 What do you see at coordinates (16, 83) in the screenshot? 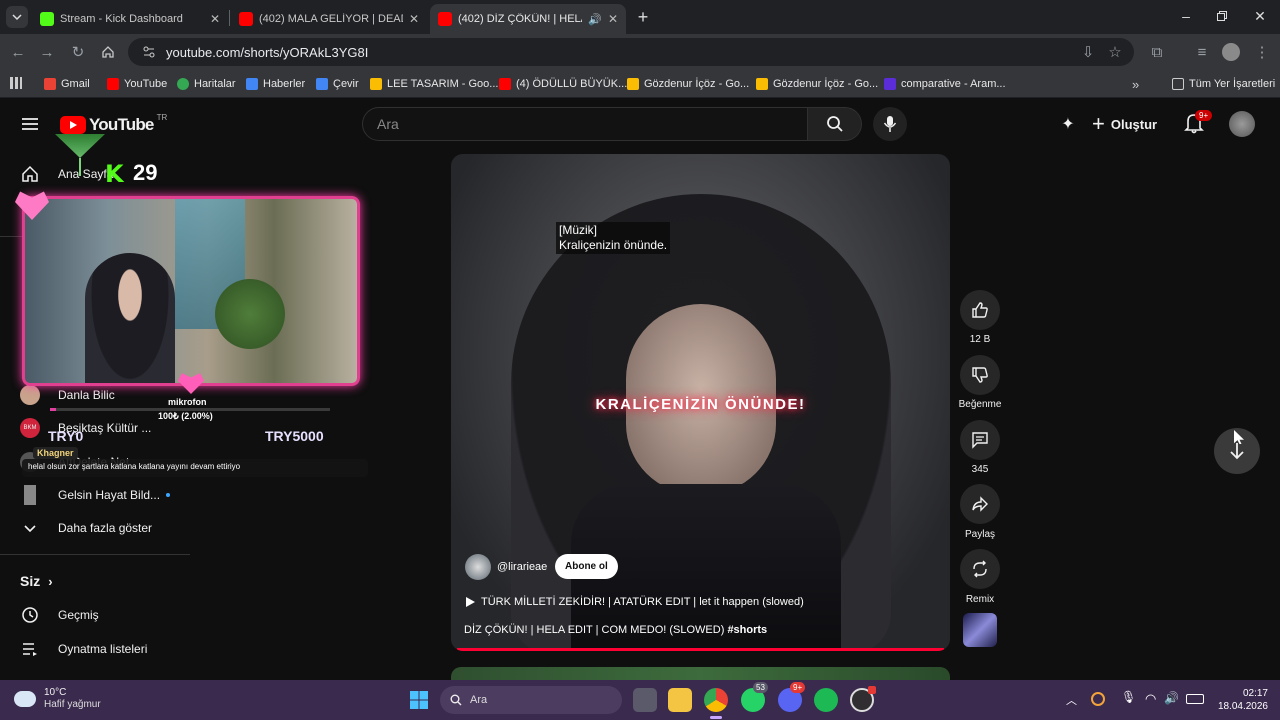
I see `apps-grid-icon` at bounding box center [16, 83].